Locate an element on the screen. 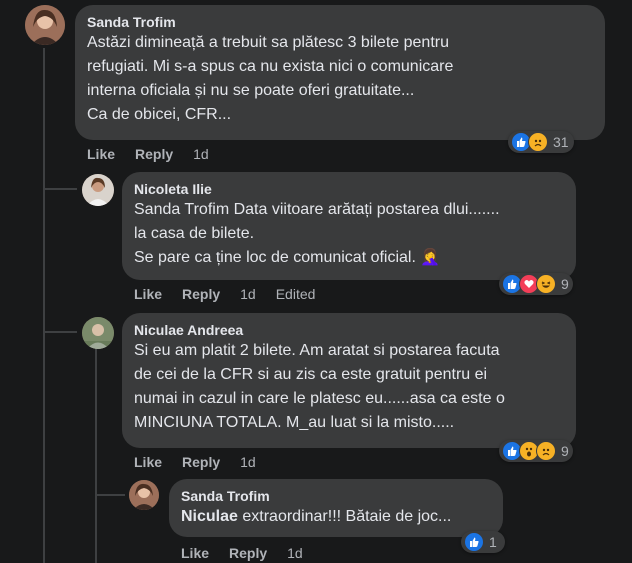 The height and width of the screenshot is (563, 632). thread-line is located at coordinates (44, 305).